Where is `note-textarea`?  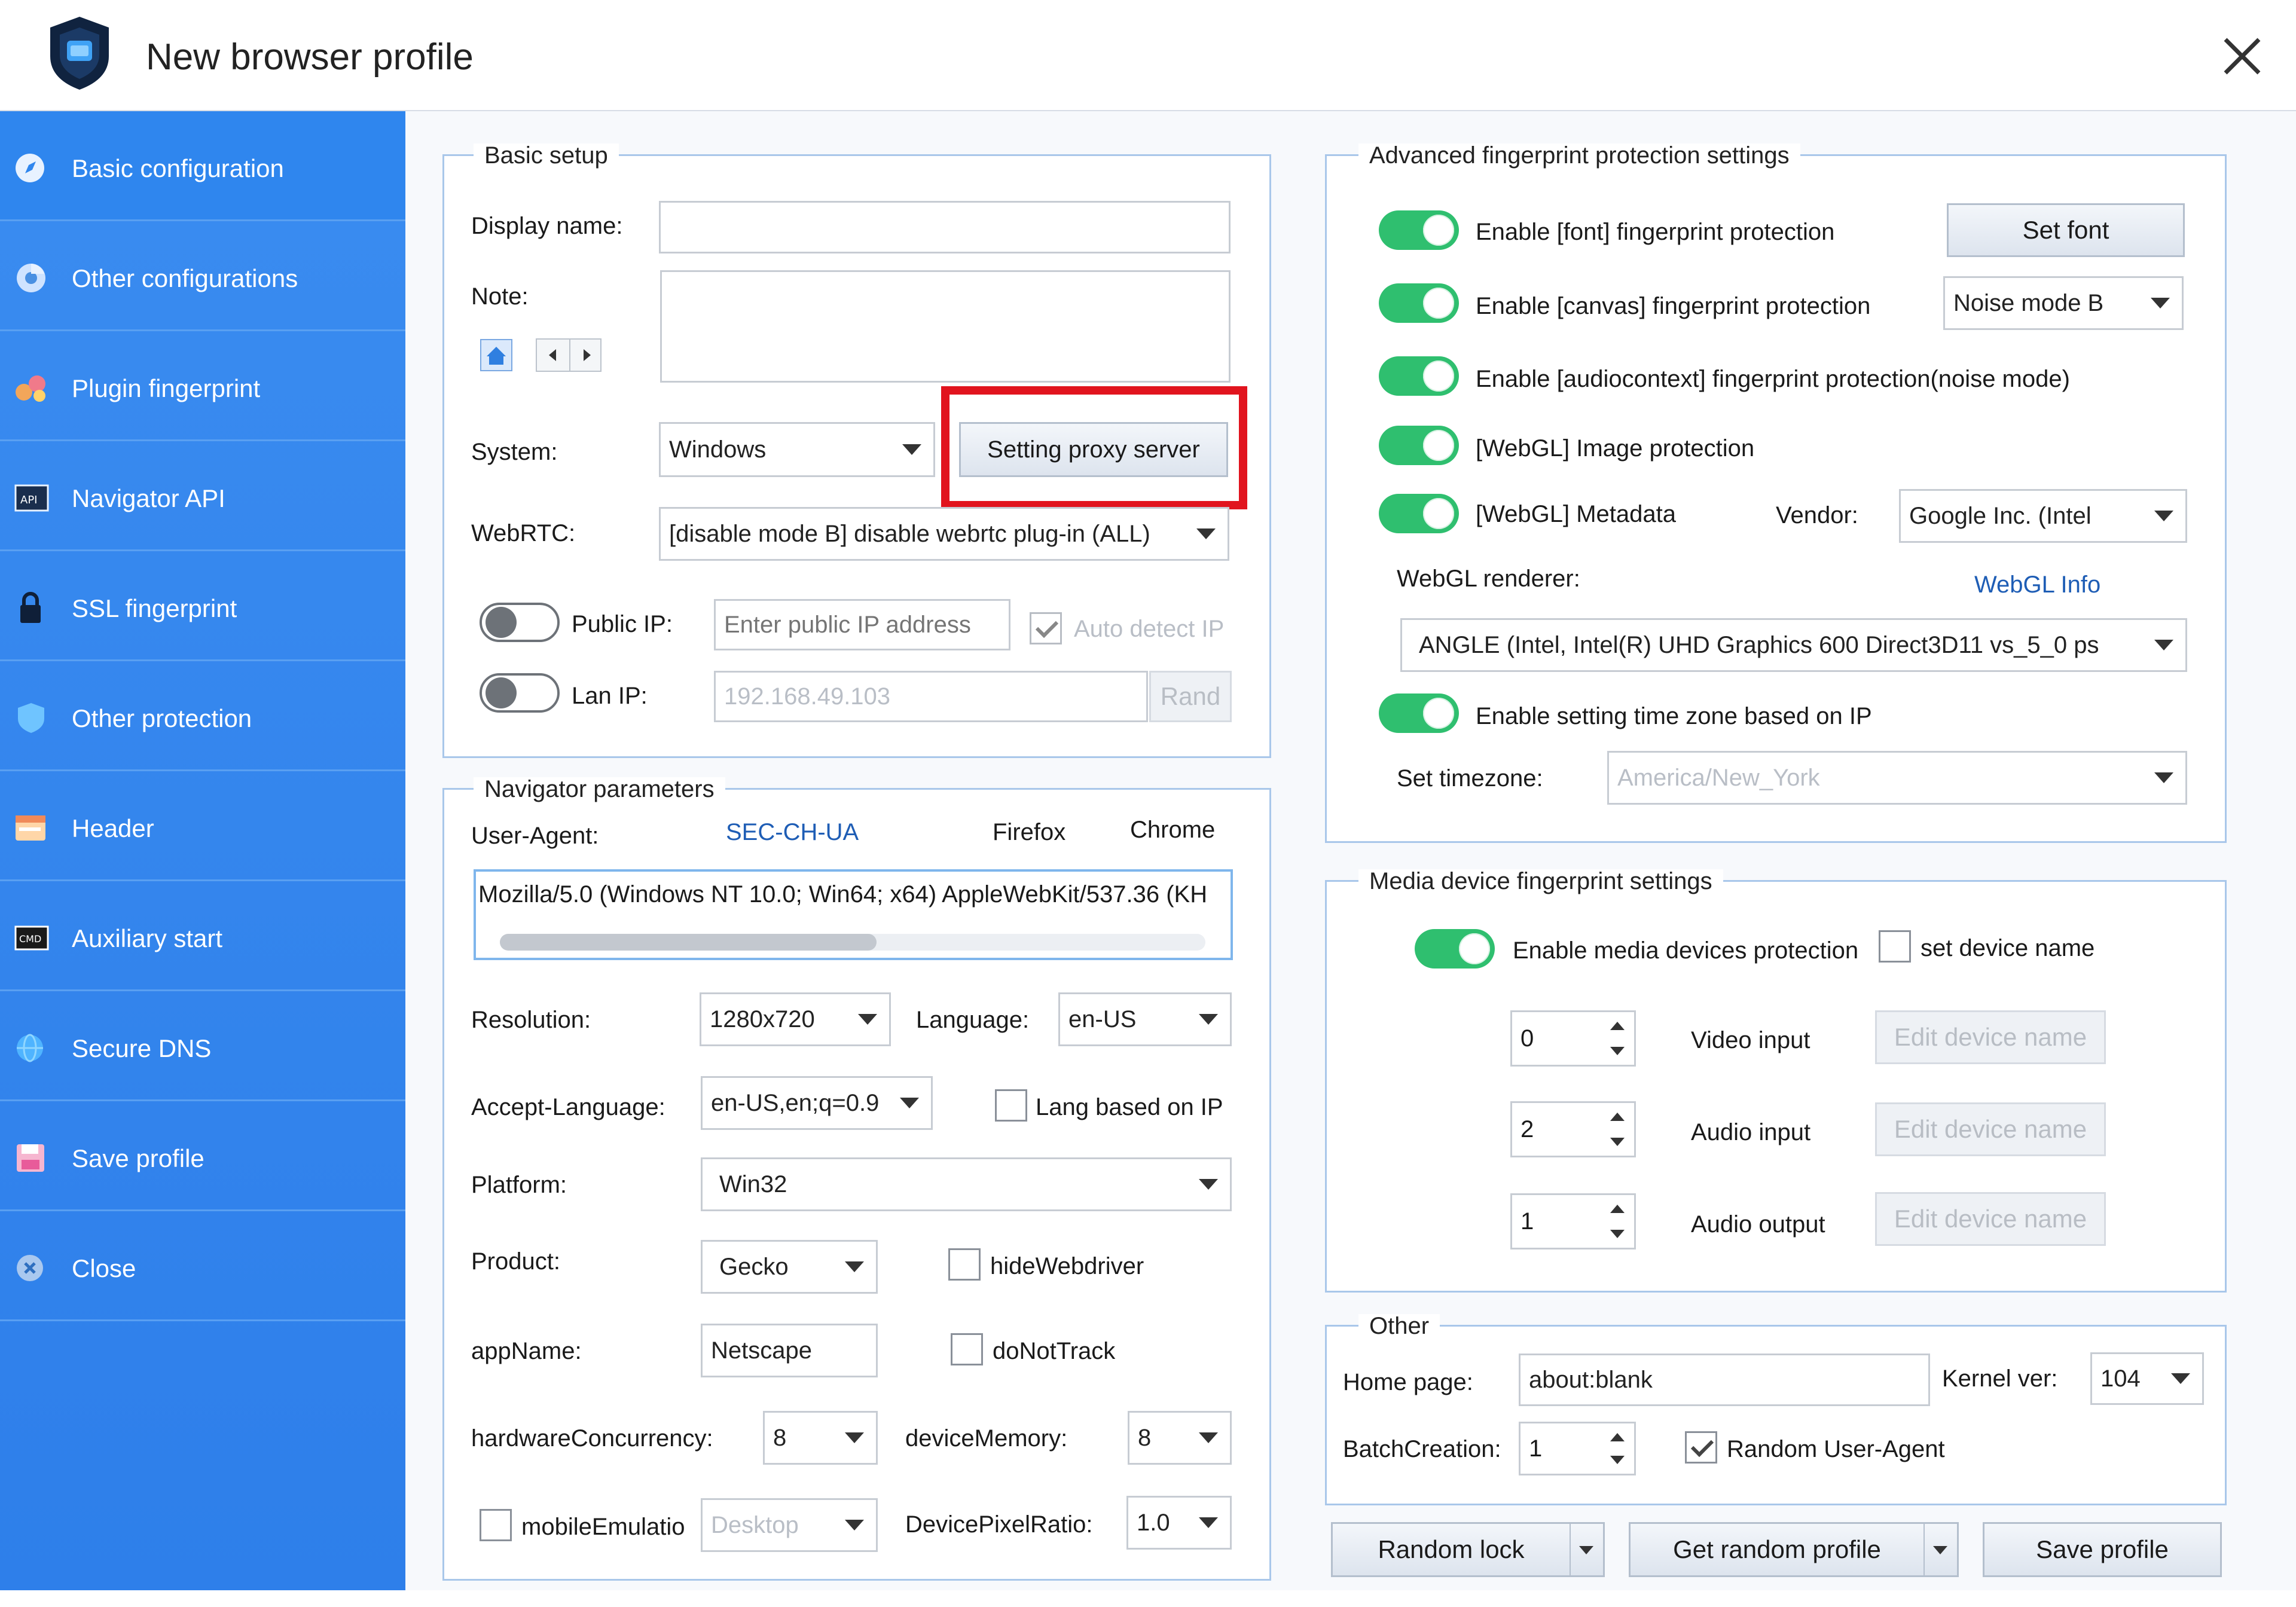
note-textarea is located at coordinates (945, 326).